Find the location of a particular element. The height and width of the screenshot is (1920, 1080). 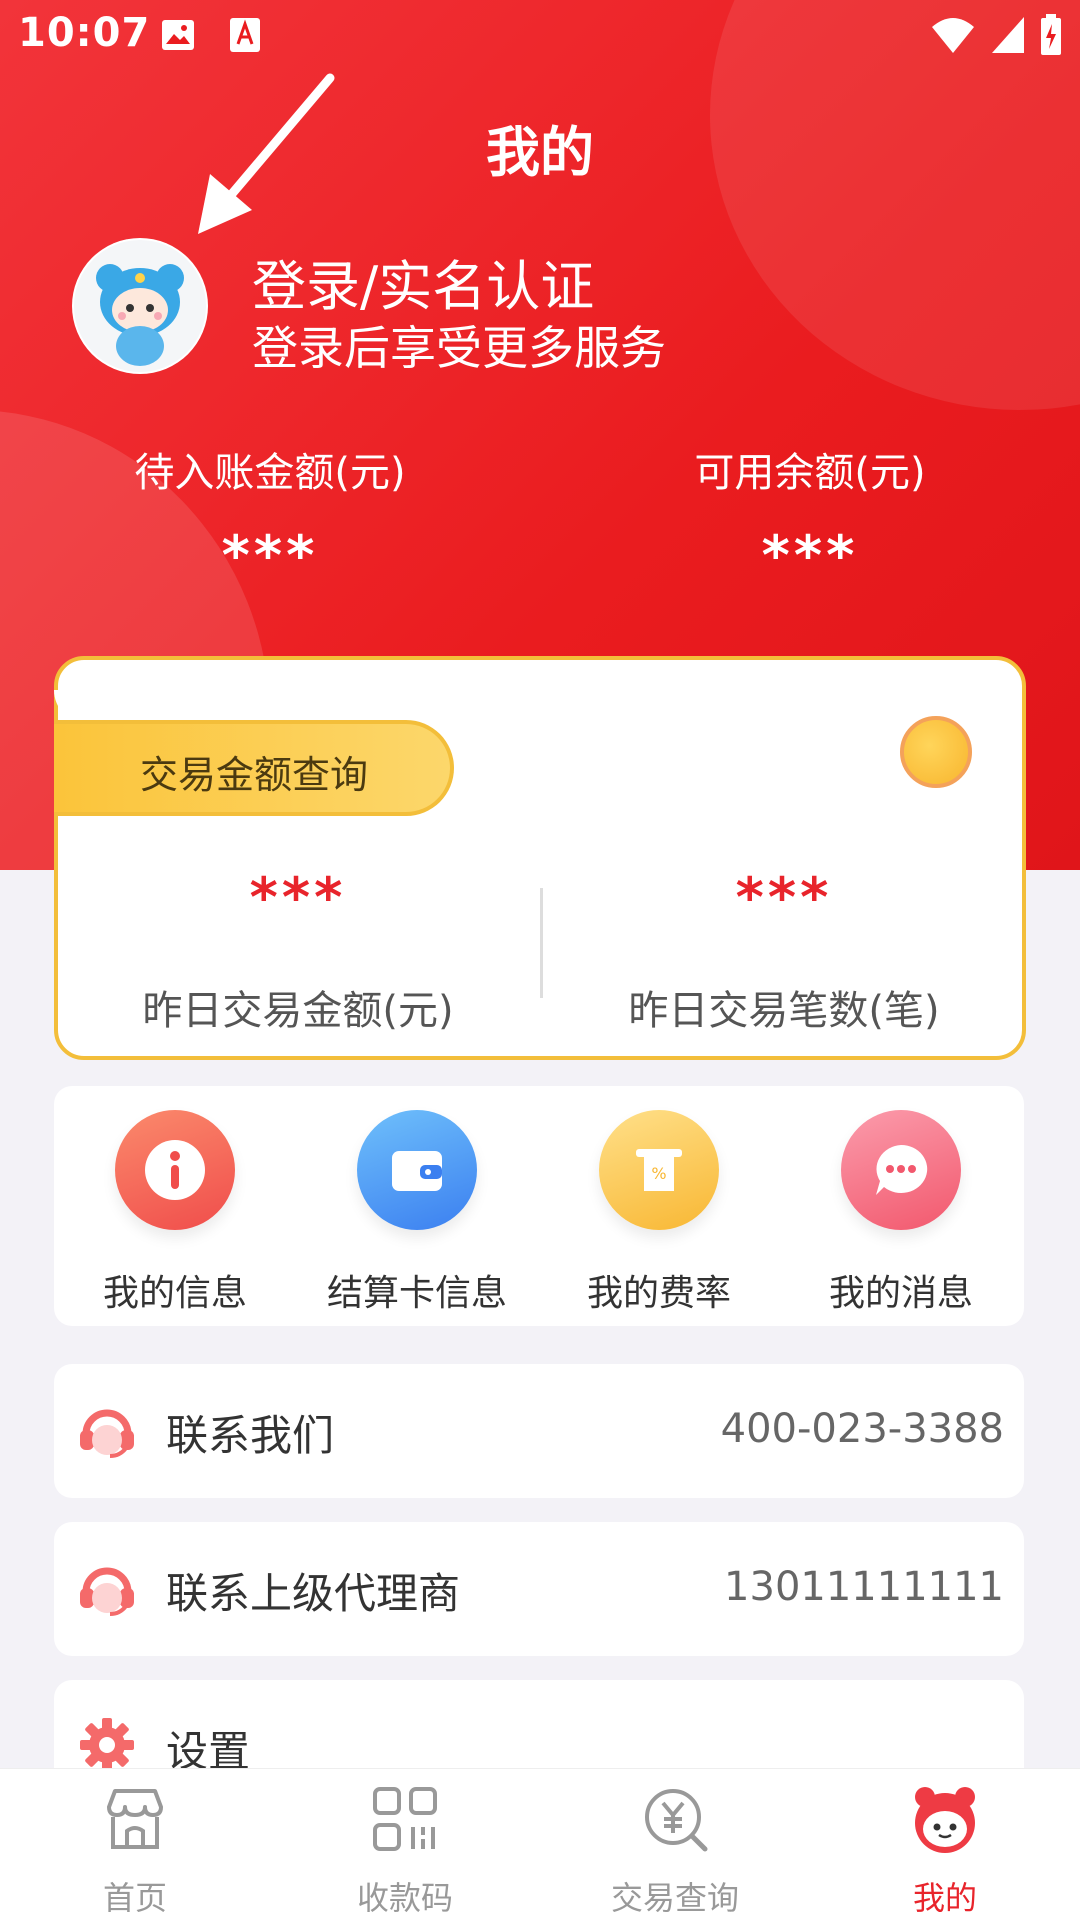

tab-mine: 我的 is located at coordinates (945, 1851).